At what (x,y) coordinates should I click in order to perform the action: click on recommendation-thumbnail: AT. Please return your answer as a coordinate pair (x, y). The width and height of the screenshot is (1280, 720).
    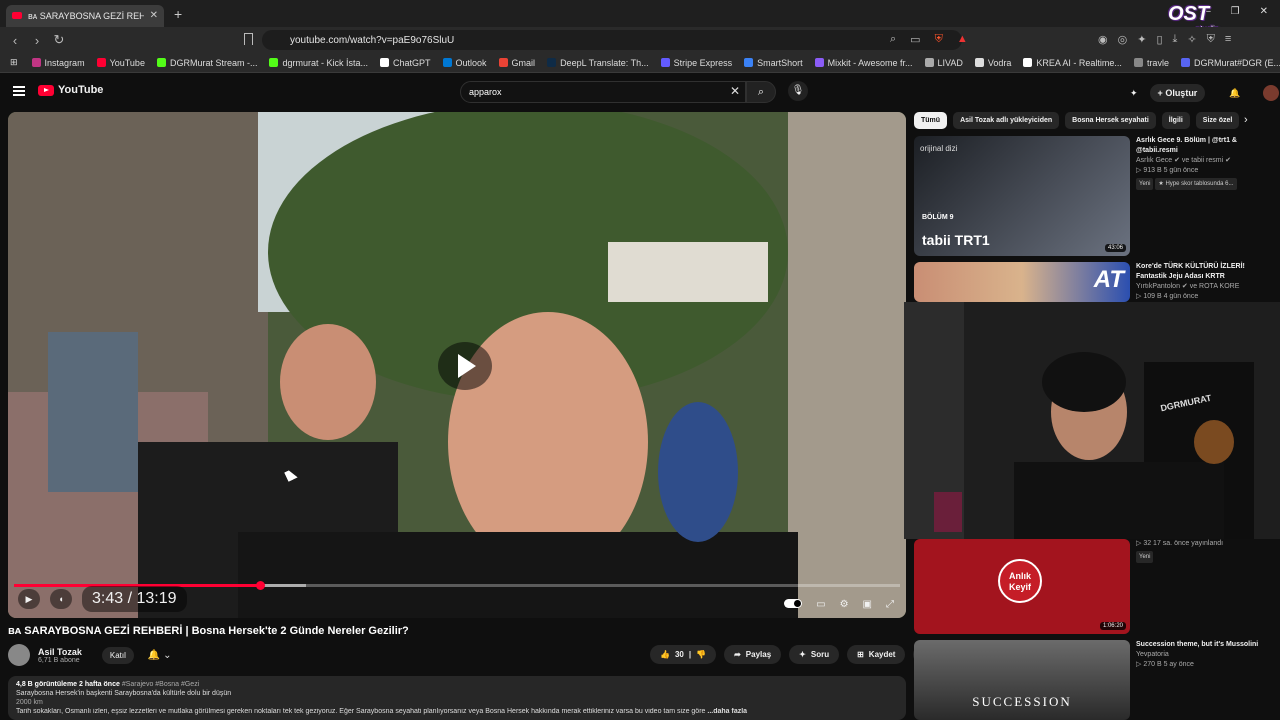
    Looking at the image, I should click on (1022, 282).